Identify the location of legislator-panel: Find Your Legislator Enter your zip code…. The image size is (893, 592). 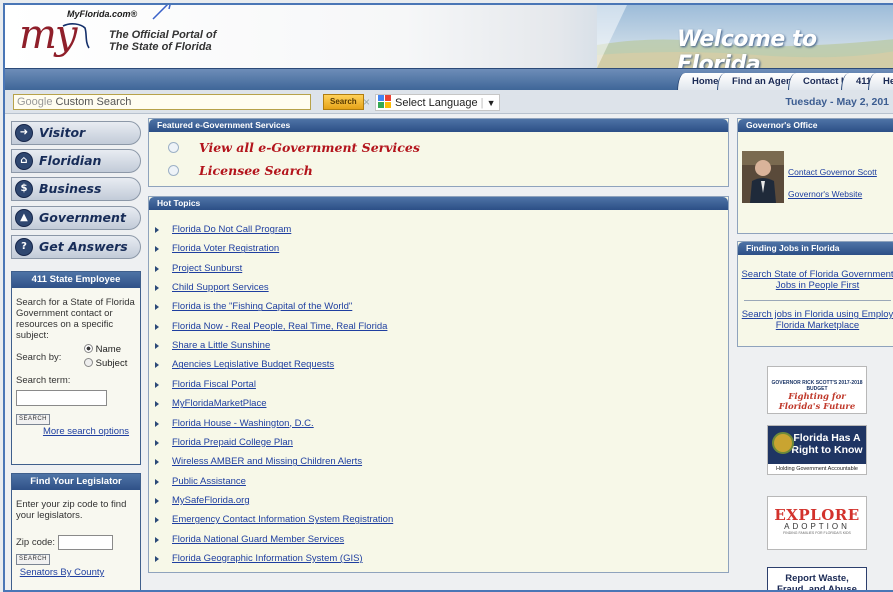
(76, 531).